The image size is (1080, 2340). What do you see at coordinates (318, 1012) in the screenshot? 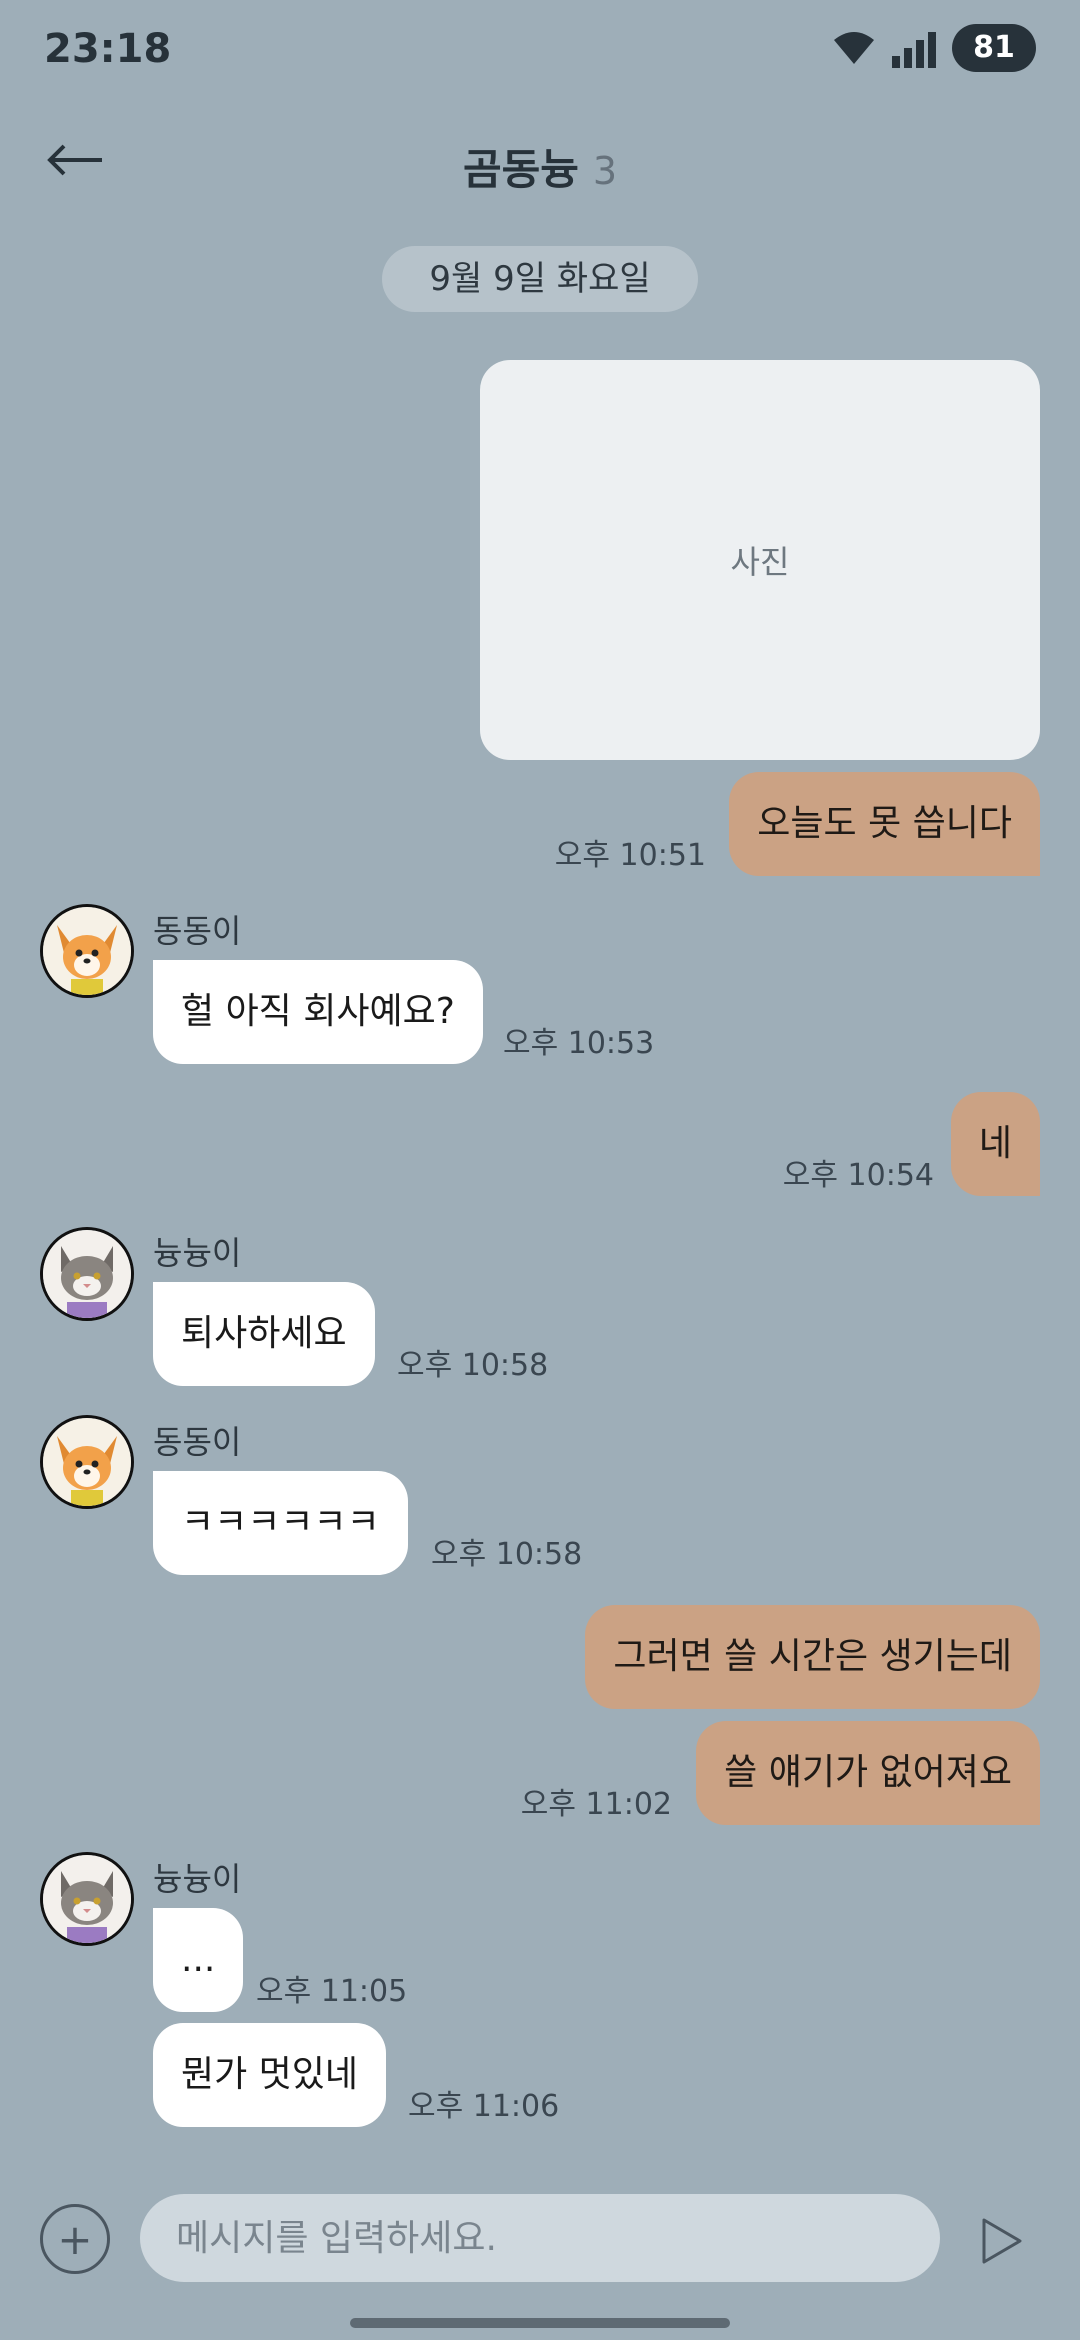
I see `other-message-bubble: 헐 아직 회사예요?` at bounding box center [318, 1012].